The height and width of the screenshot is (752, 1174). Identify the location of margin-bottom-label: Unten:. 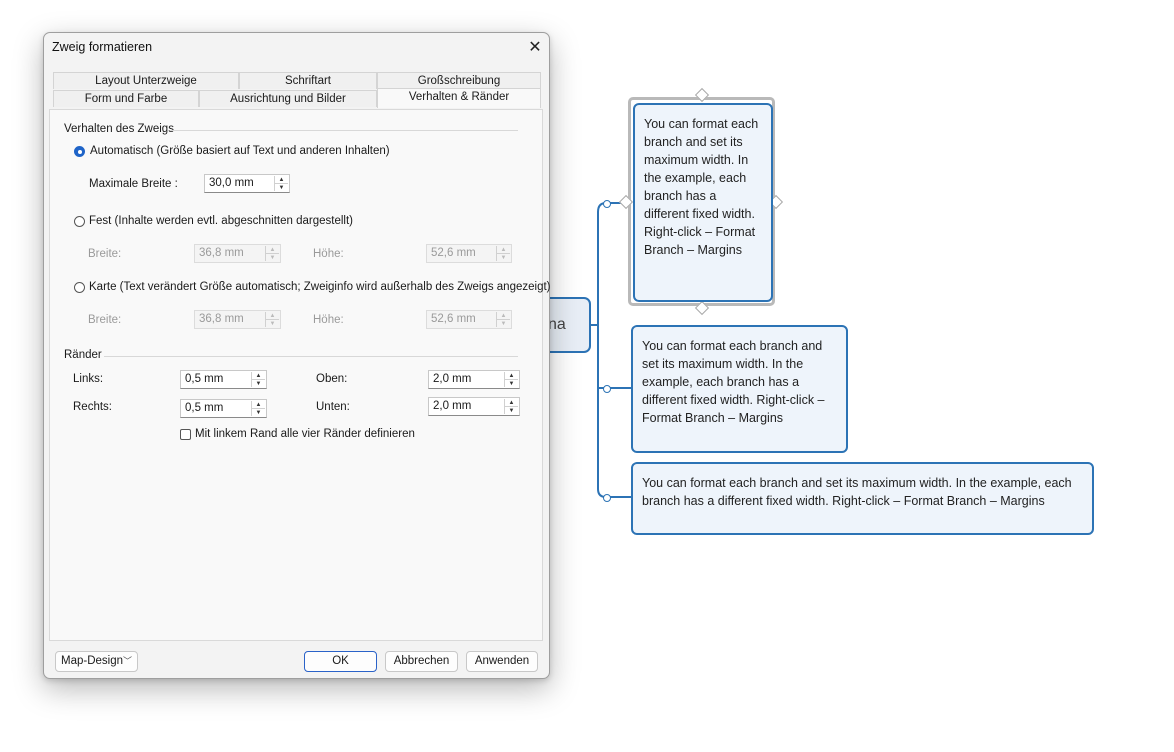
(333, 407).